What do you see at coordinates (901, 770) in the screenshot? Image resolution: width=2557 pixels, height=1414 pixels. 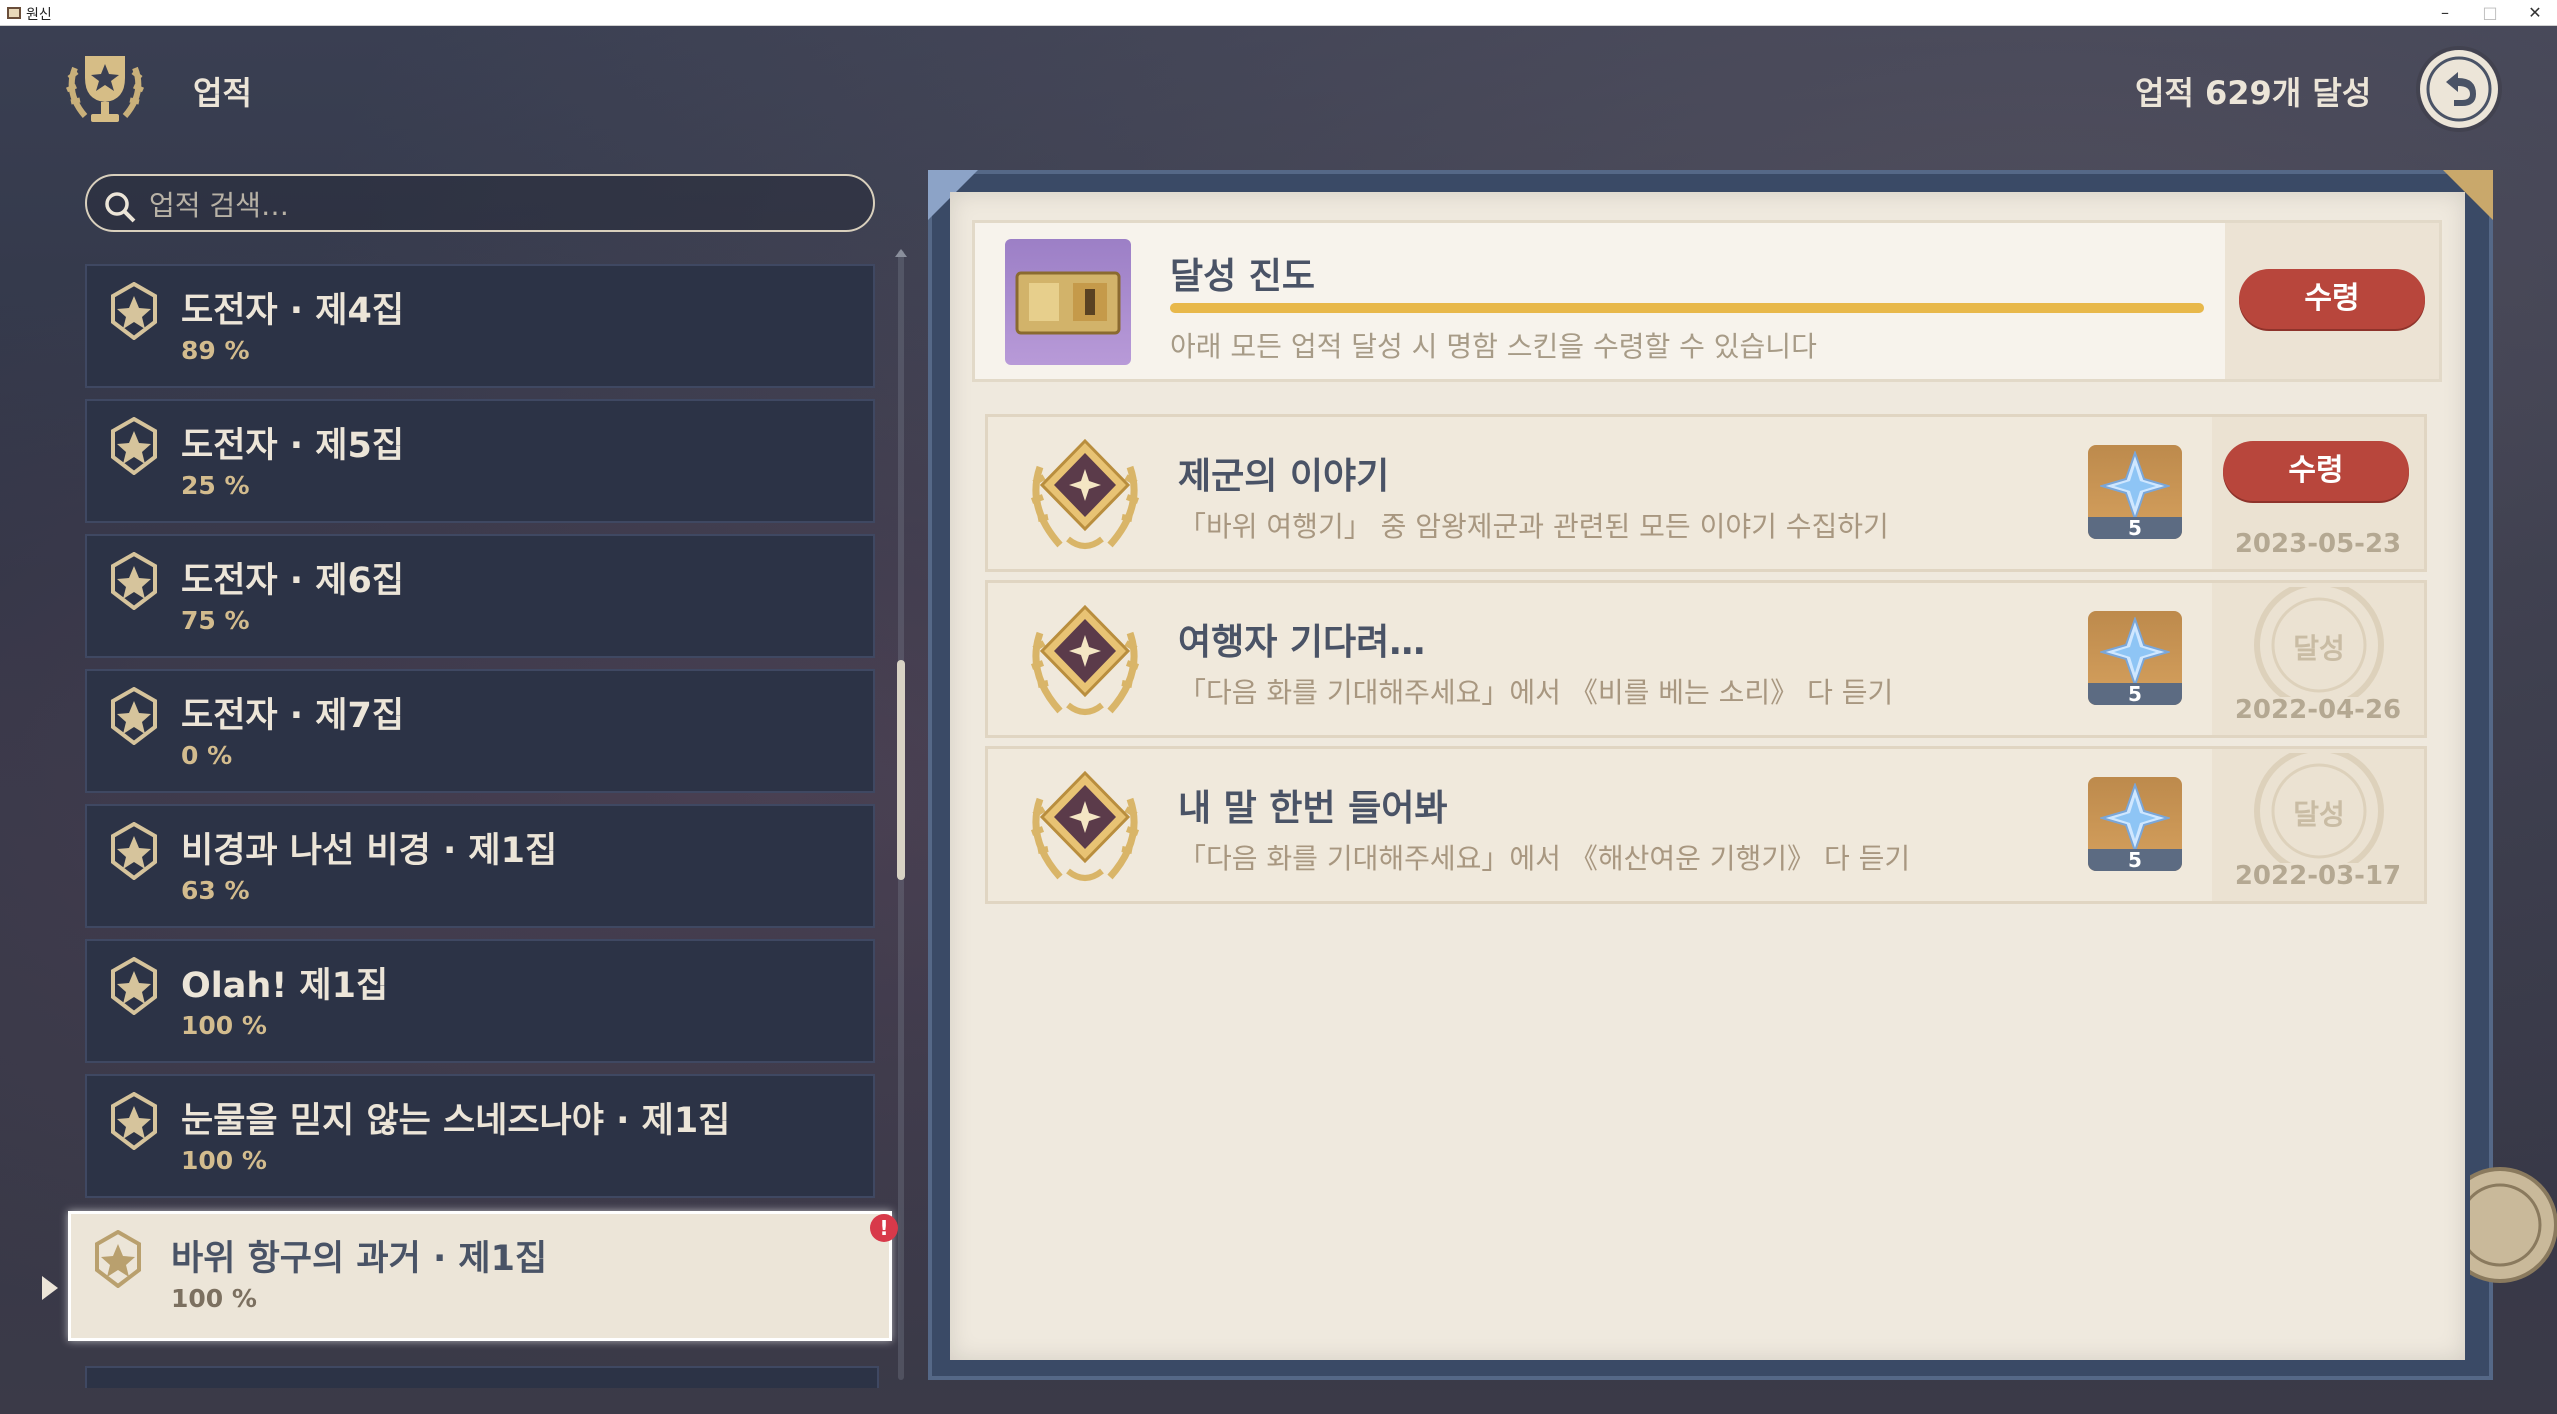 I see `scrollbar-thumb` at bounding box center [901, 770].